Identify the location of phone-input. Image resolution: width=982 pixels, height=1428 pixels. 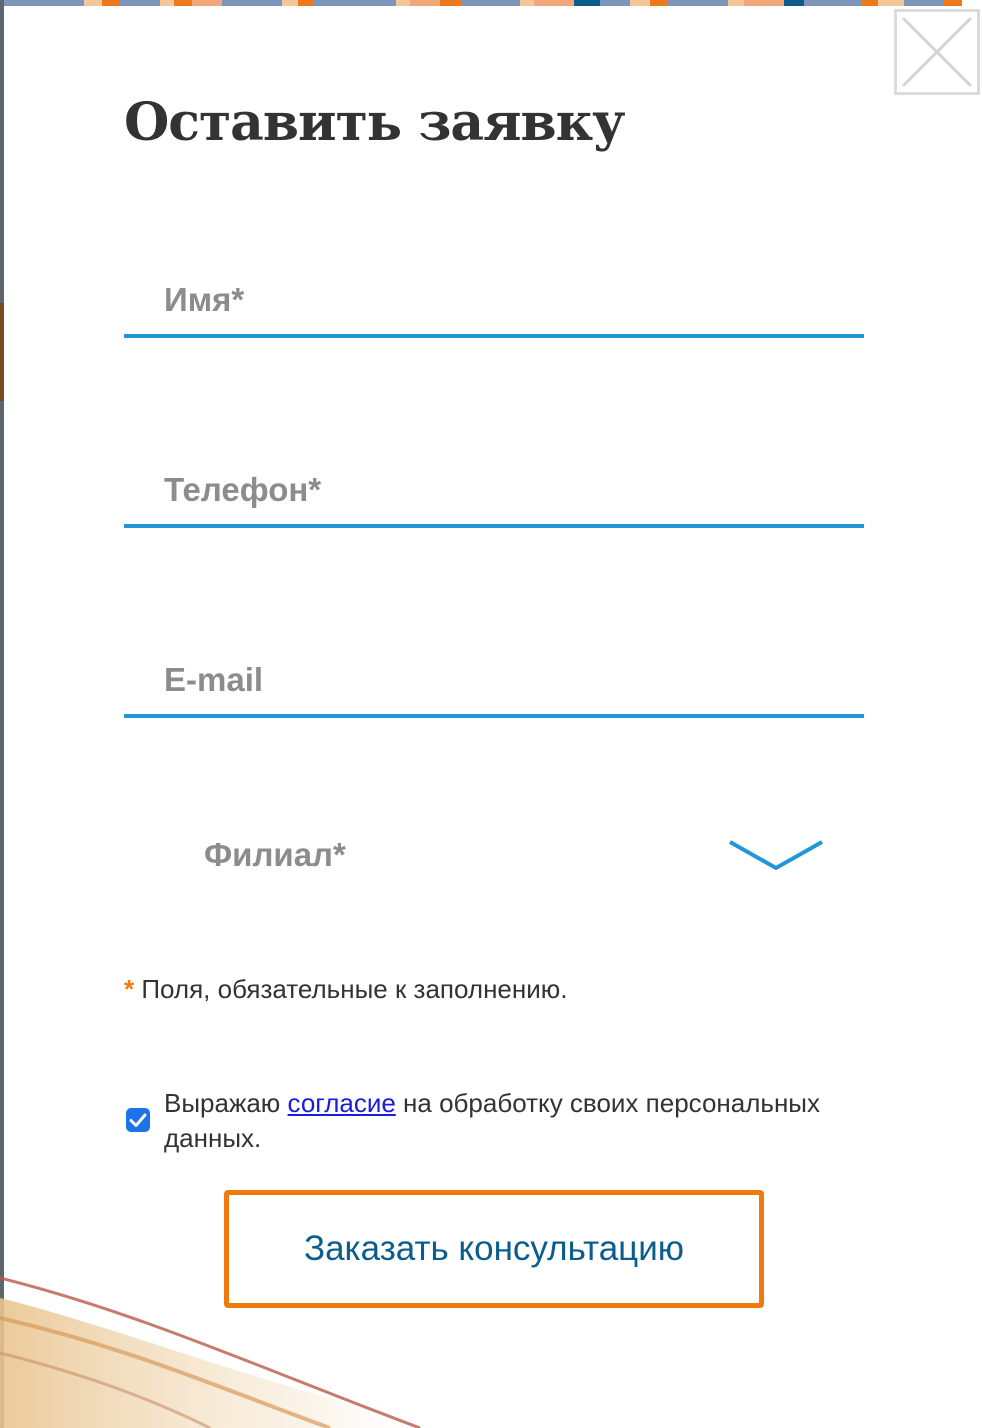
(494, 490).